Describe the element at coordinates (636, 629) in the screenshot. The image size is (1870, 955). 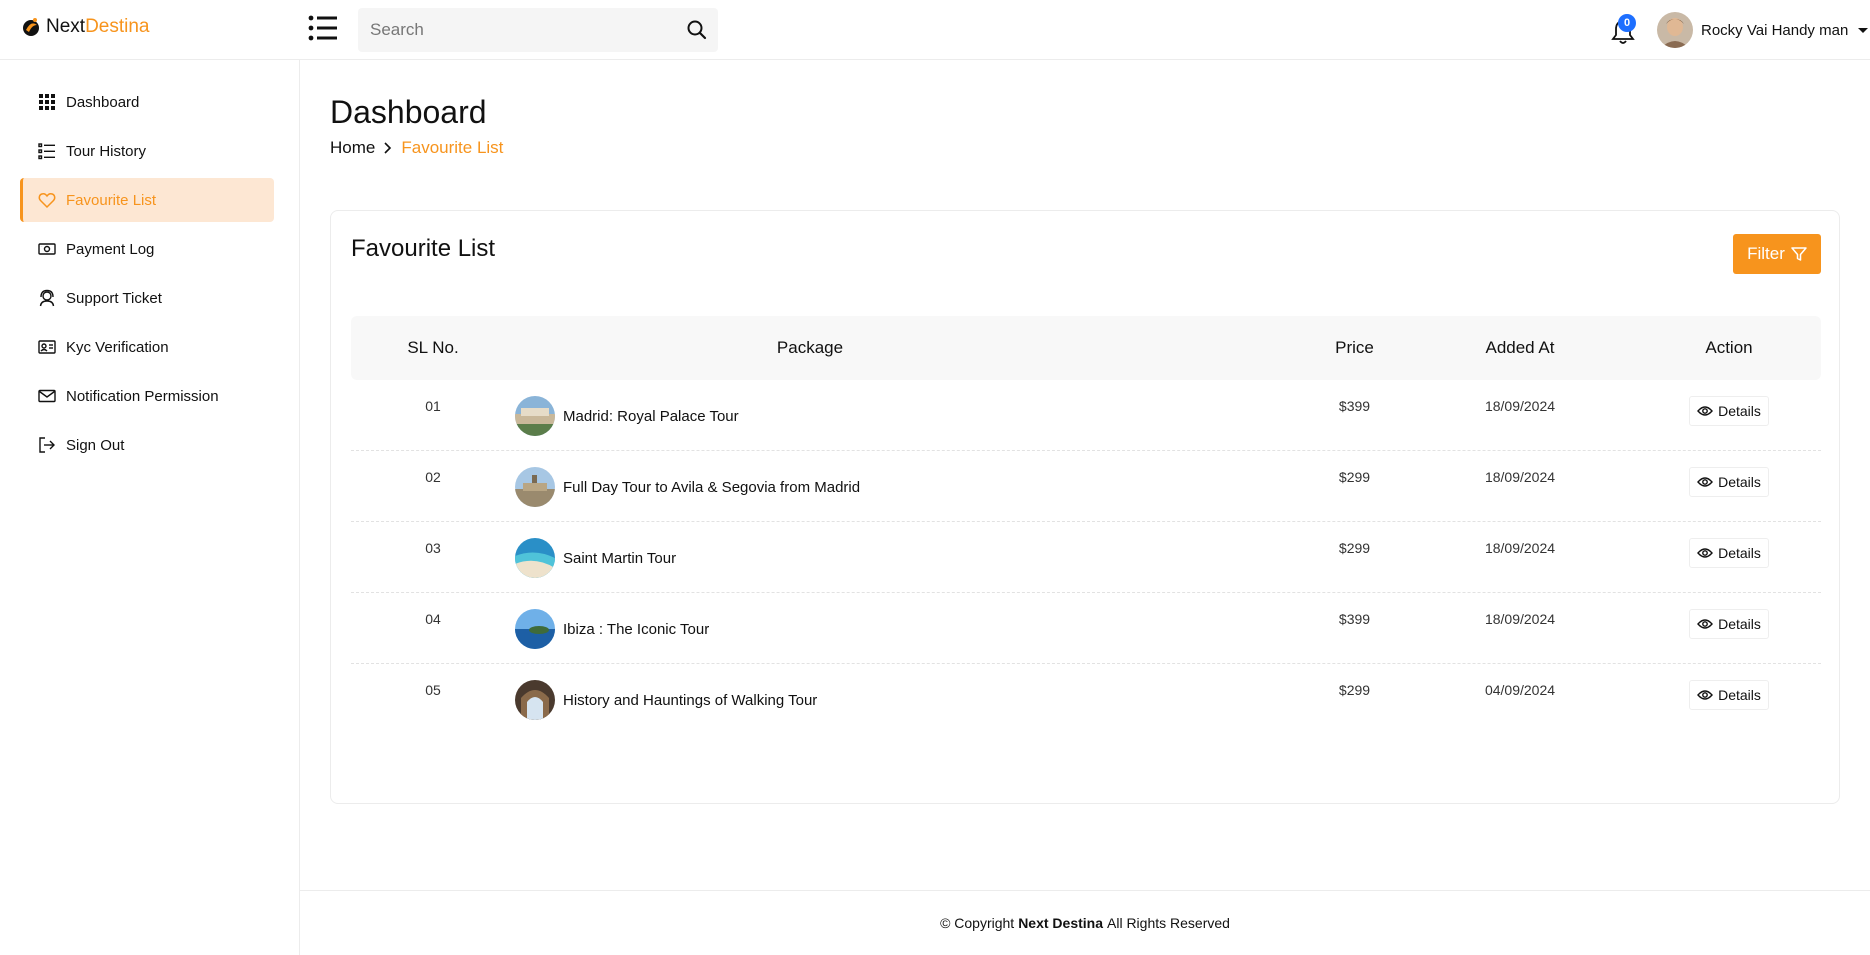
I see `package-name: Ibiza : The Iconic Tour` at that location.